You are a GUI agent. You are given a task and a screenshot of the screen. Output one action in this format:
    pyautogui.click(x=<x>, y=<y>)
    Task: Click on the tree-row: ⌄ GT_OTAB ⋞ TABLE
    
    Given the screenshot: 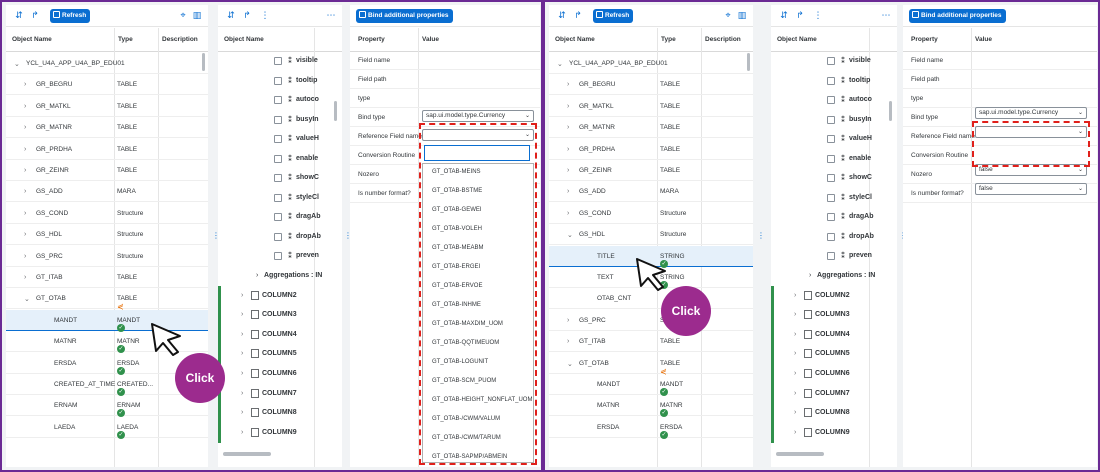 What is the action you would take?
    pyautogui.click(x=651, y=364)
    